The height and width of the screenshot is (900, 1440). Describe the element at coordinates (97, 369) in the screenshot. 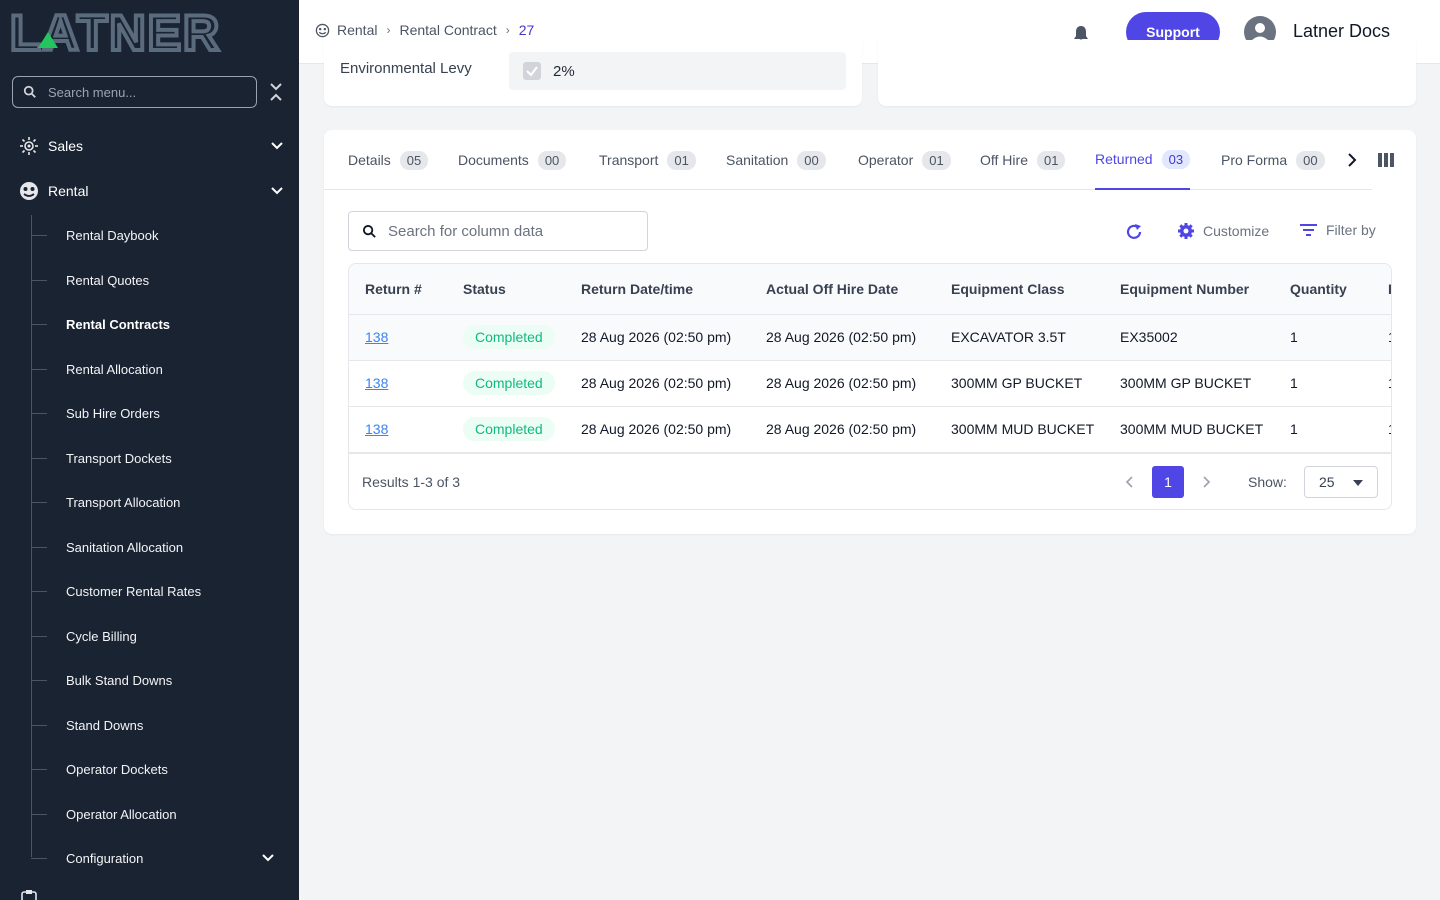

I see `sidebar-item-rental-allocation: Rental Allocation` at that location.